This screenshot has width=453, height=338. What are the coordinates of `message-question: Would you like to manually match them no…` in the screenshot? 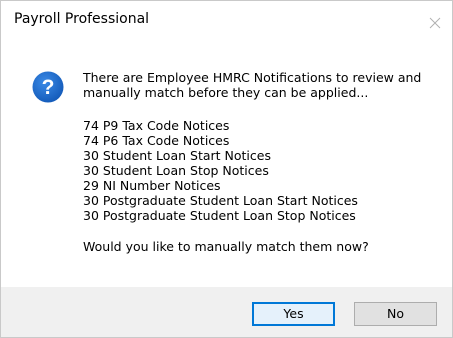 It's located at (226, 246).